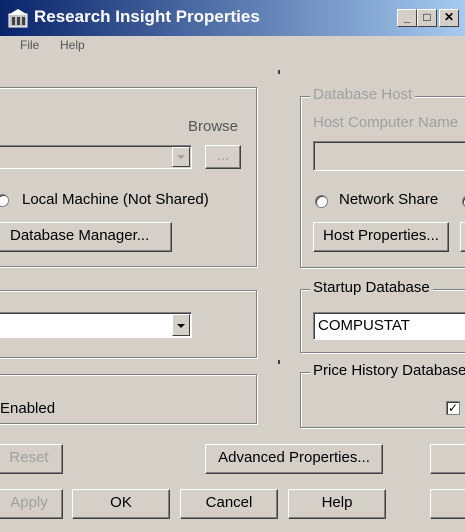  What do you see at coordinates (387, 370) in the screenshot?
I see `price-history-legend: Price History Database` at bounding box center [387, 370].